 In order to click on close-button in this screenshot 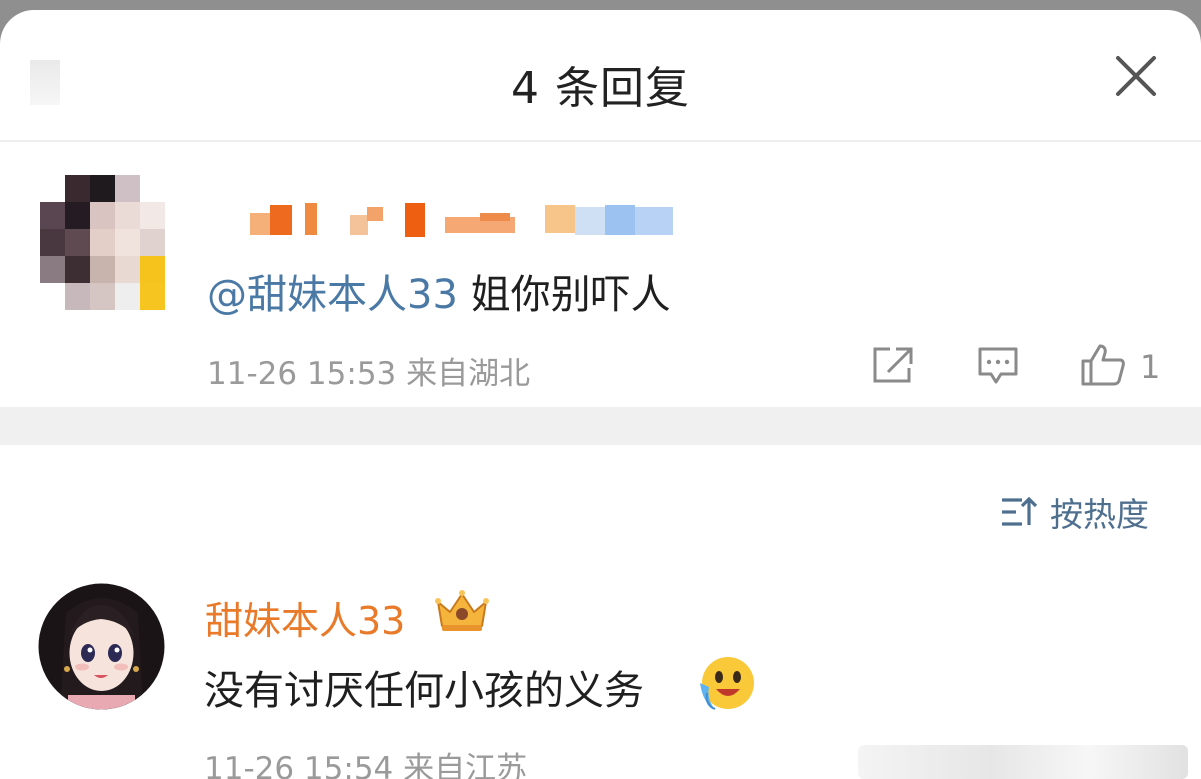, I will do `click(1136, 76)`.